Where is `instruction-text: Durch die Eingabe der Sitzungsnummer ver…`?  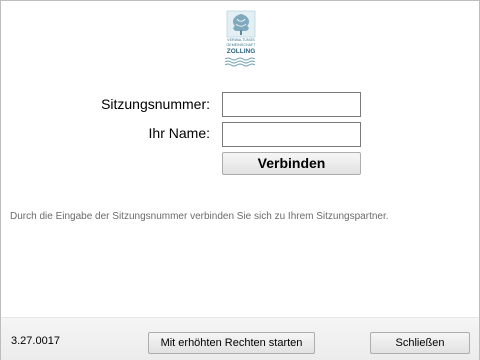 instruction-text: Durch die Eingabe der Sitzungsnummer ver… is located at coordinates (199, 216).